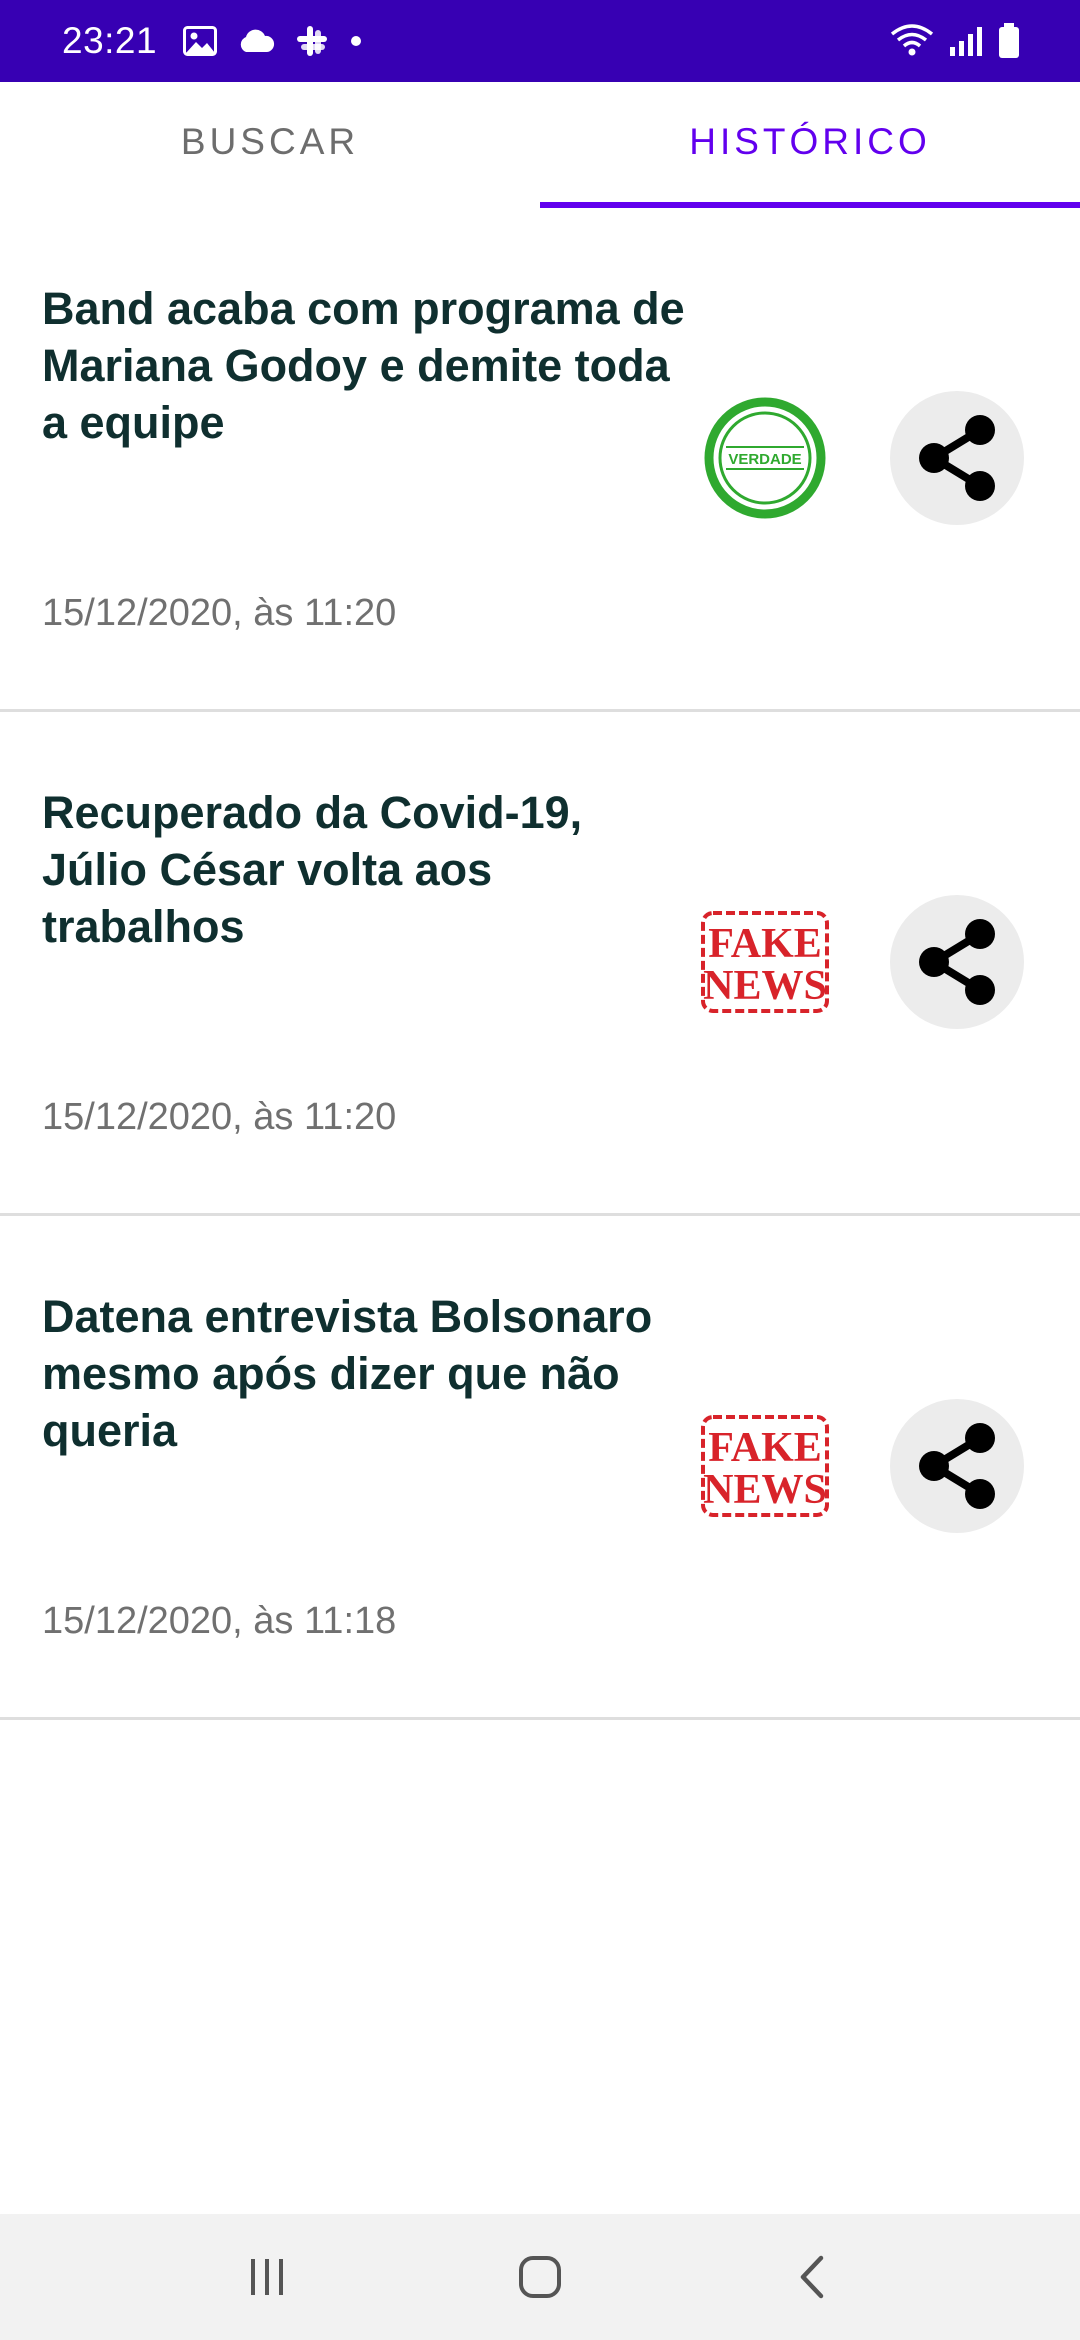 The image size is (1080, 2340). I want to click on verdade-stamp-icon: VERDADE, so click(765, 458).